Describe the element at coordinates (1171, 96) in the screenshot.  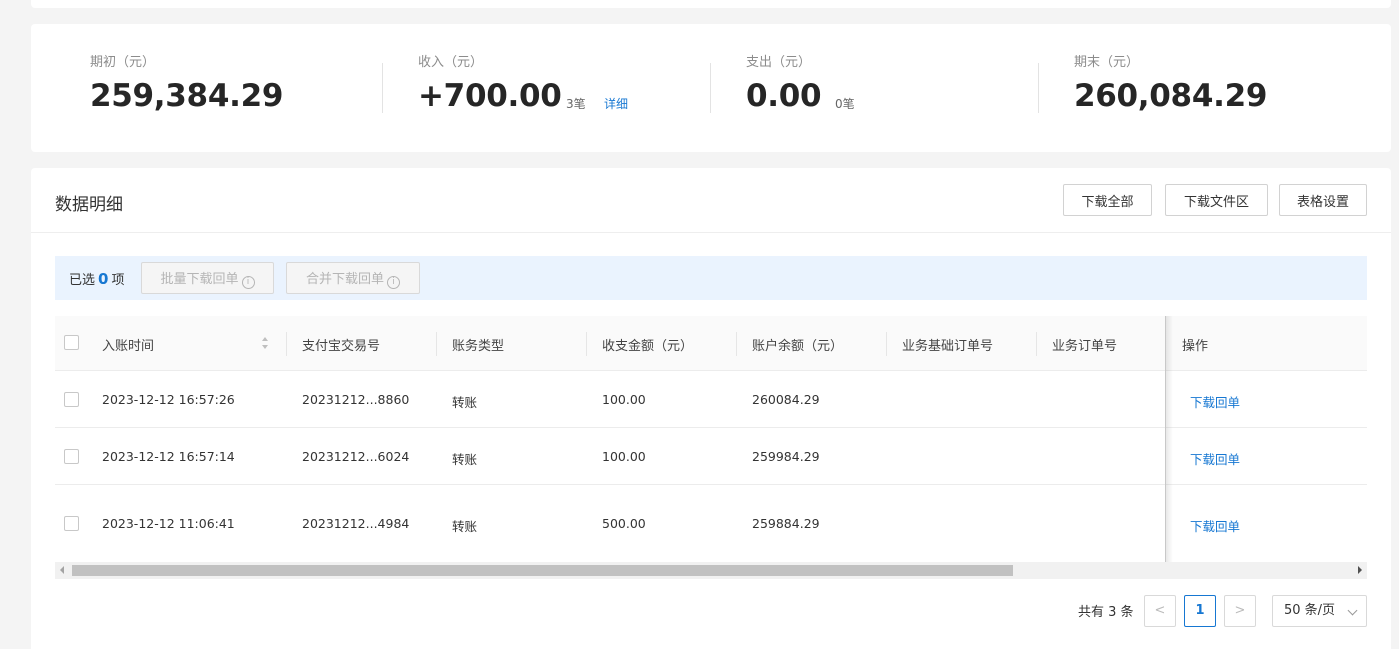
I see `closing-value: 260,084.29` at that location.